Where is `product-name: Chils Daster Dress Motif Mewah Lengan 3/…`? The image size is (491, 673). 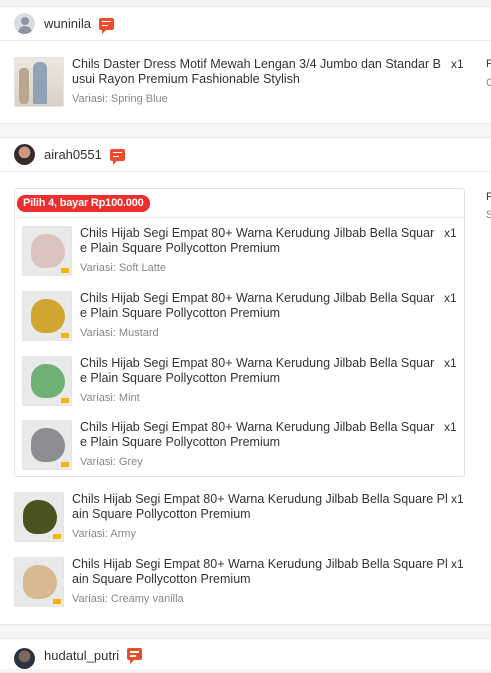
product-name: Chils Daster Dress Motif Mewah Lengan 3/… is located at coordinates (256, 71).